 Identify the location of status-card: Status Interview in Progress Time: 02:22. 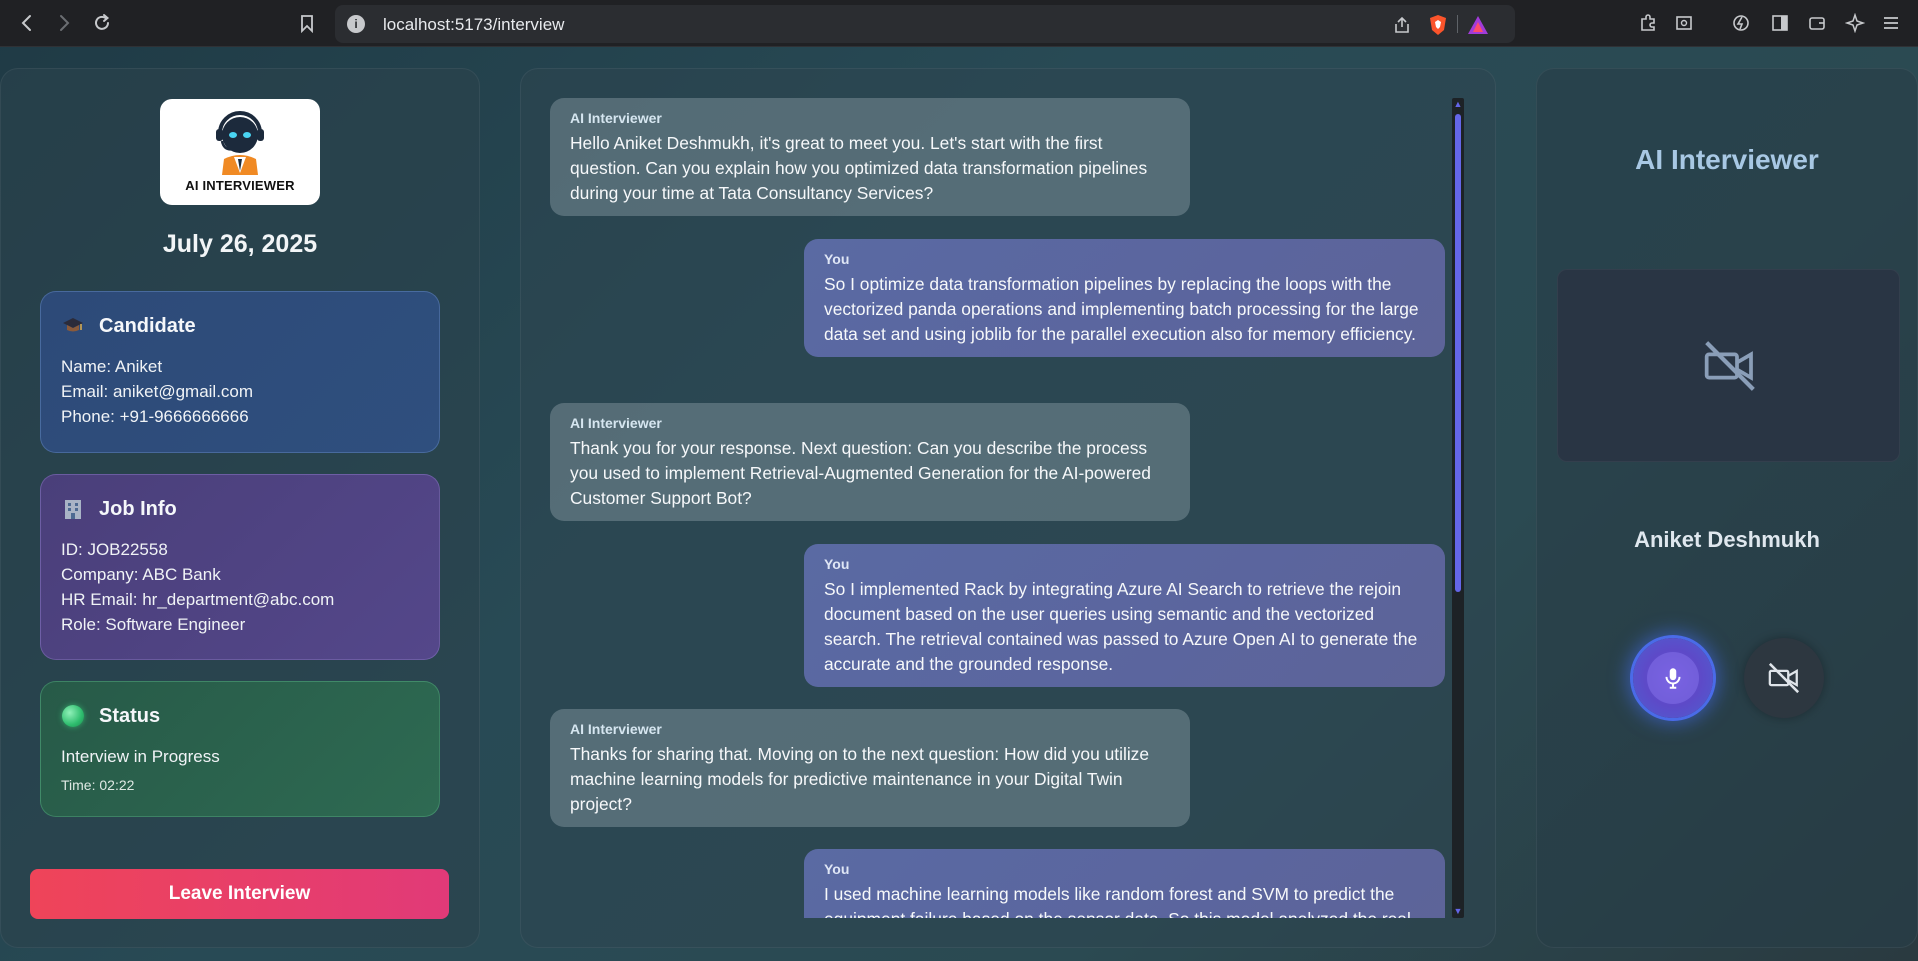
(240, 749).